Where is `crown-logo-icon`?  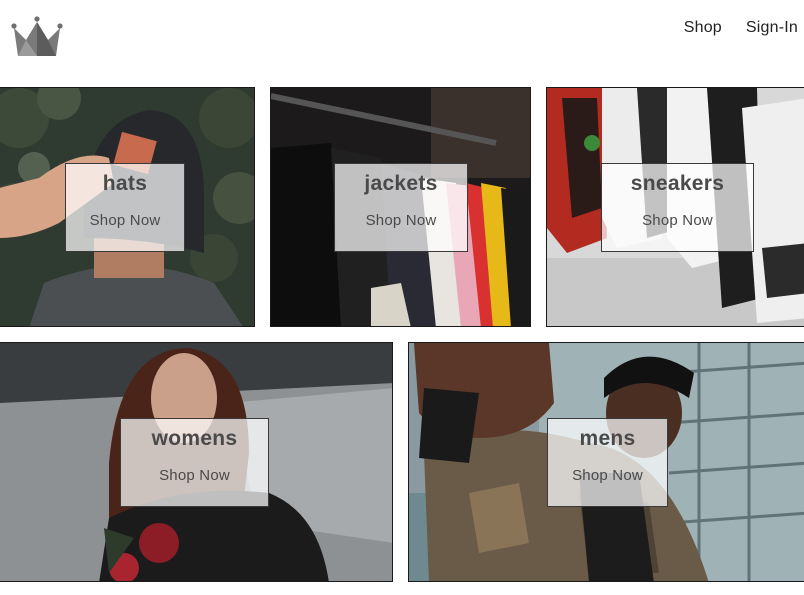 crown-logo-icon is located at coordinates (37, 36).